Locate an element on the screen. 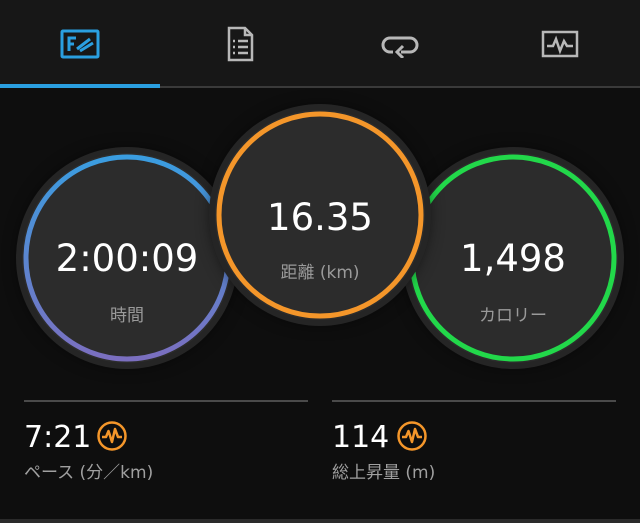 The height and width of the screenshot is (523, 640). elevation-value: 114 is located at coordinates (361, 437).